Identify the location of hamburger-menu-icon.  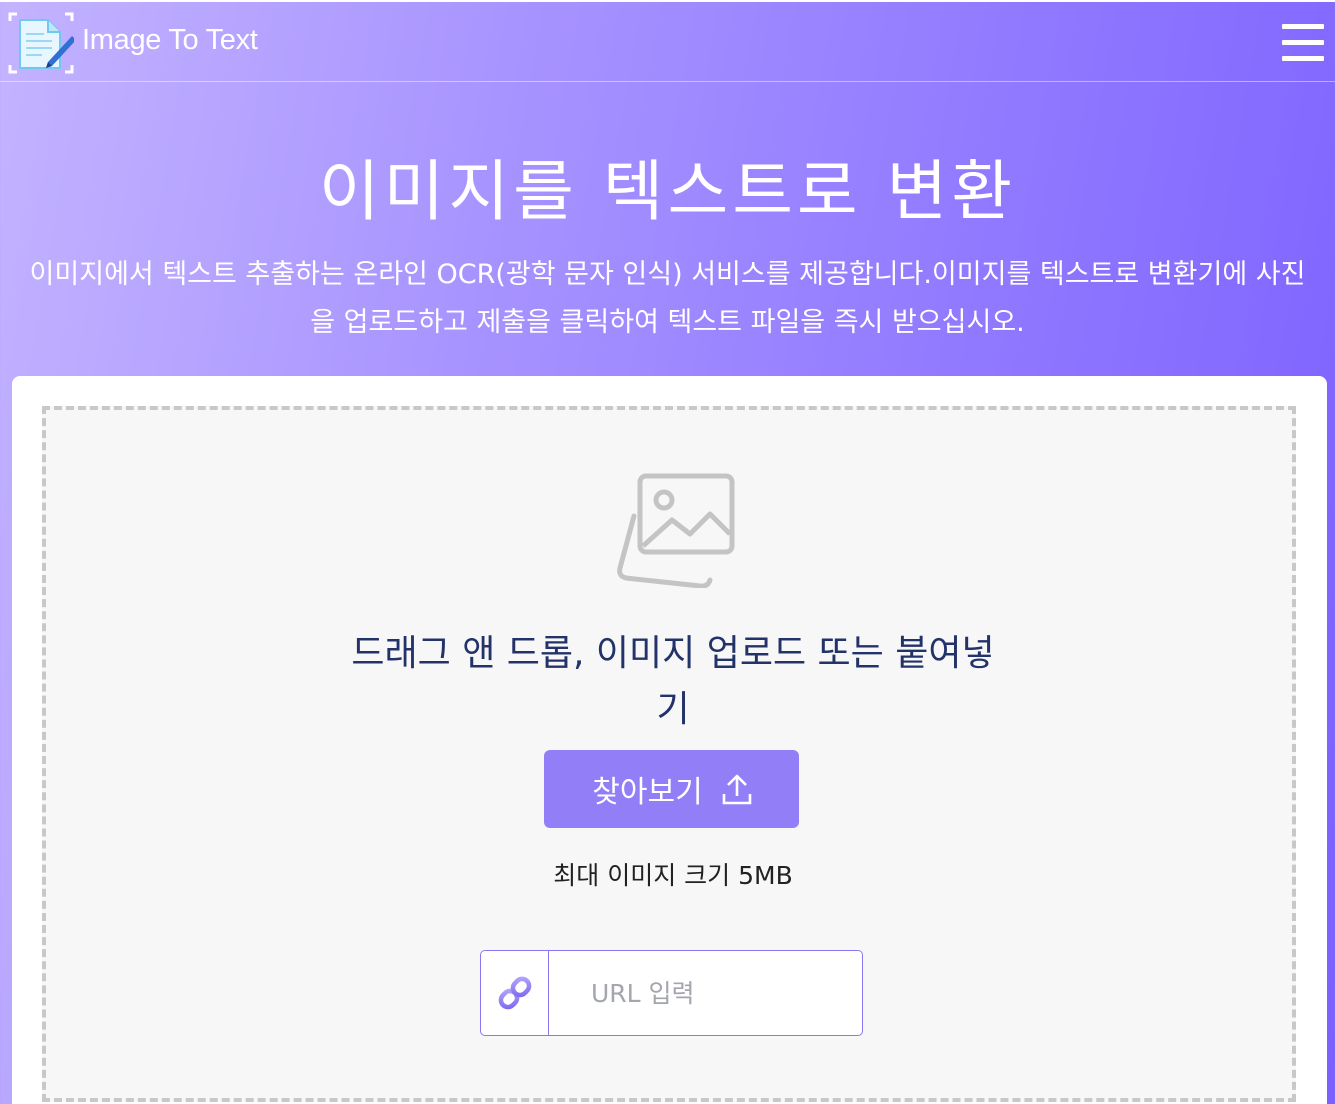
(1304, 43).